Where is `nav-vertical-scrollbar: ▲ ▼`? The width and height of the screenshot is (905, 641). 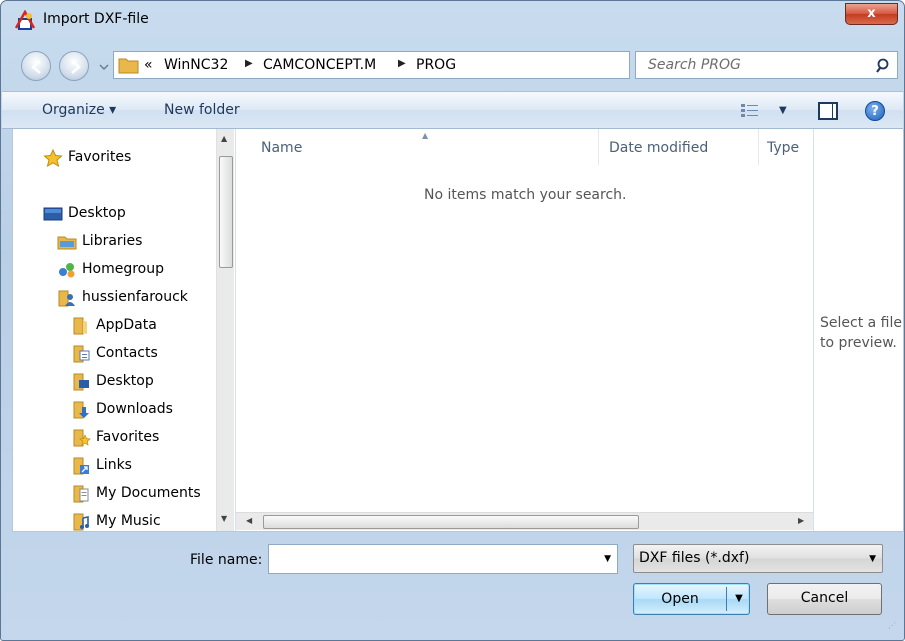
nav-vertical-scrollbar: ▲ ▼ is located at coordinates (225, 330).